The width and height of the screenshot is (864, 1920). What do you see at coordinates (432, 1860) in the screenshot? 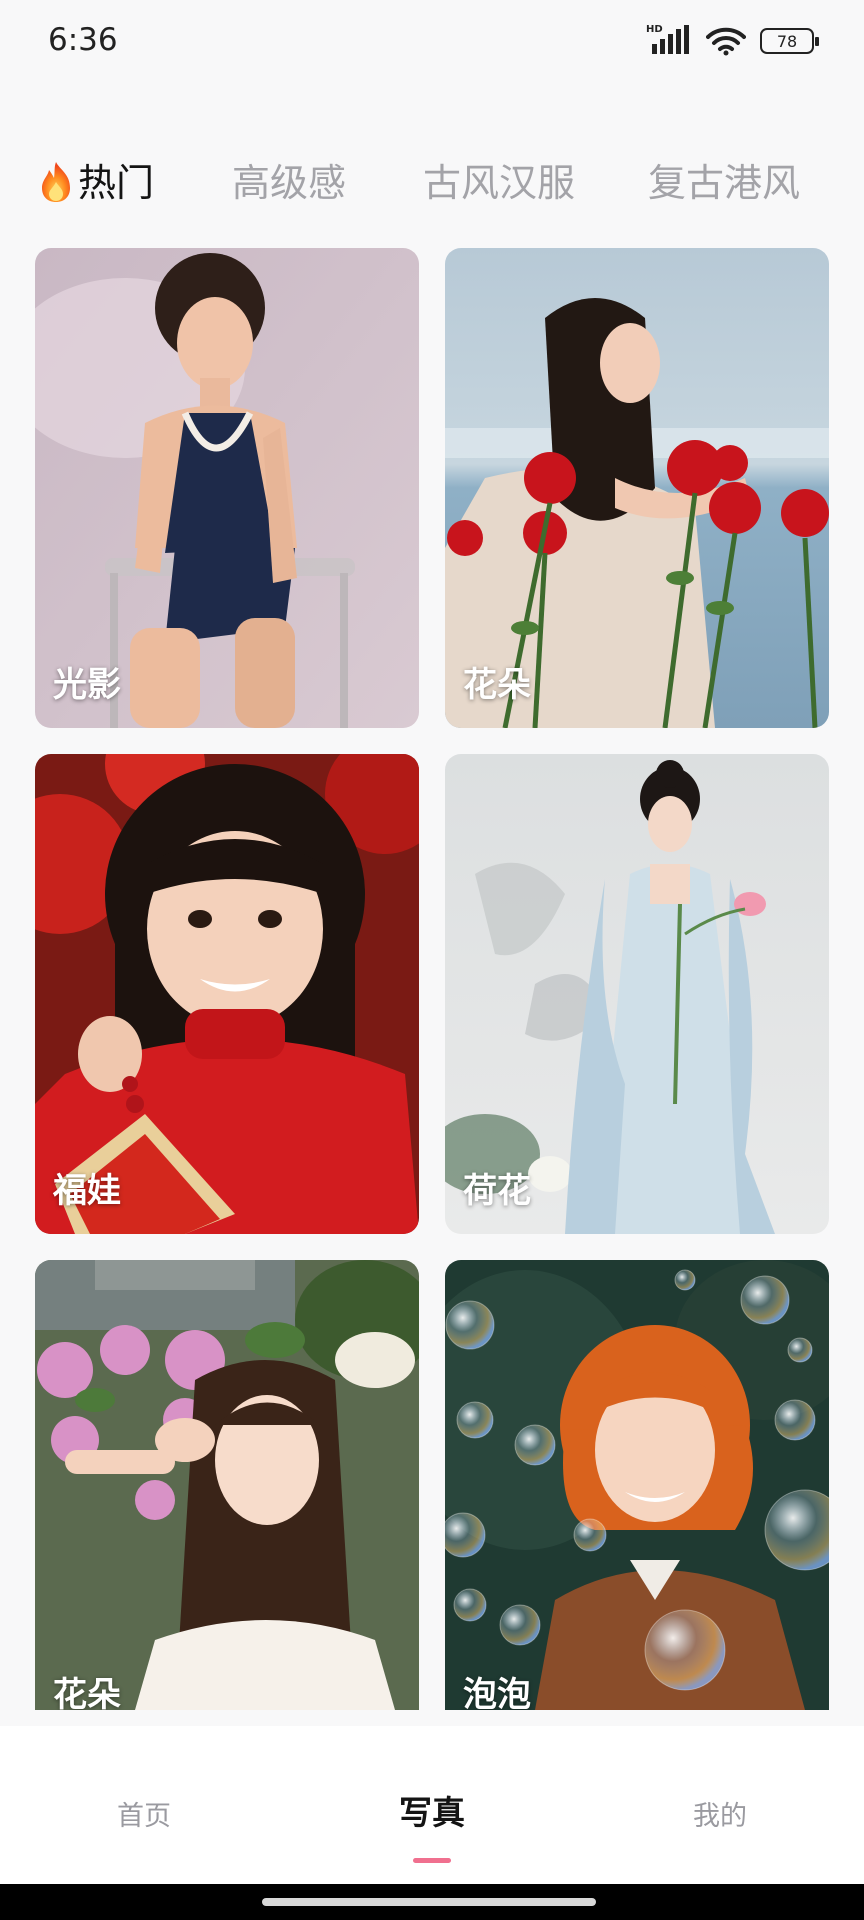
I see `active-tab-indicator` at bounding box center [432, 1860].